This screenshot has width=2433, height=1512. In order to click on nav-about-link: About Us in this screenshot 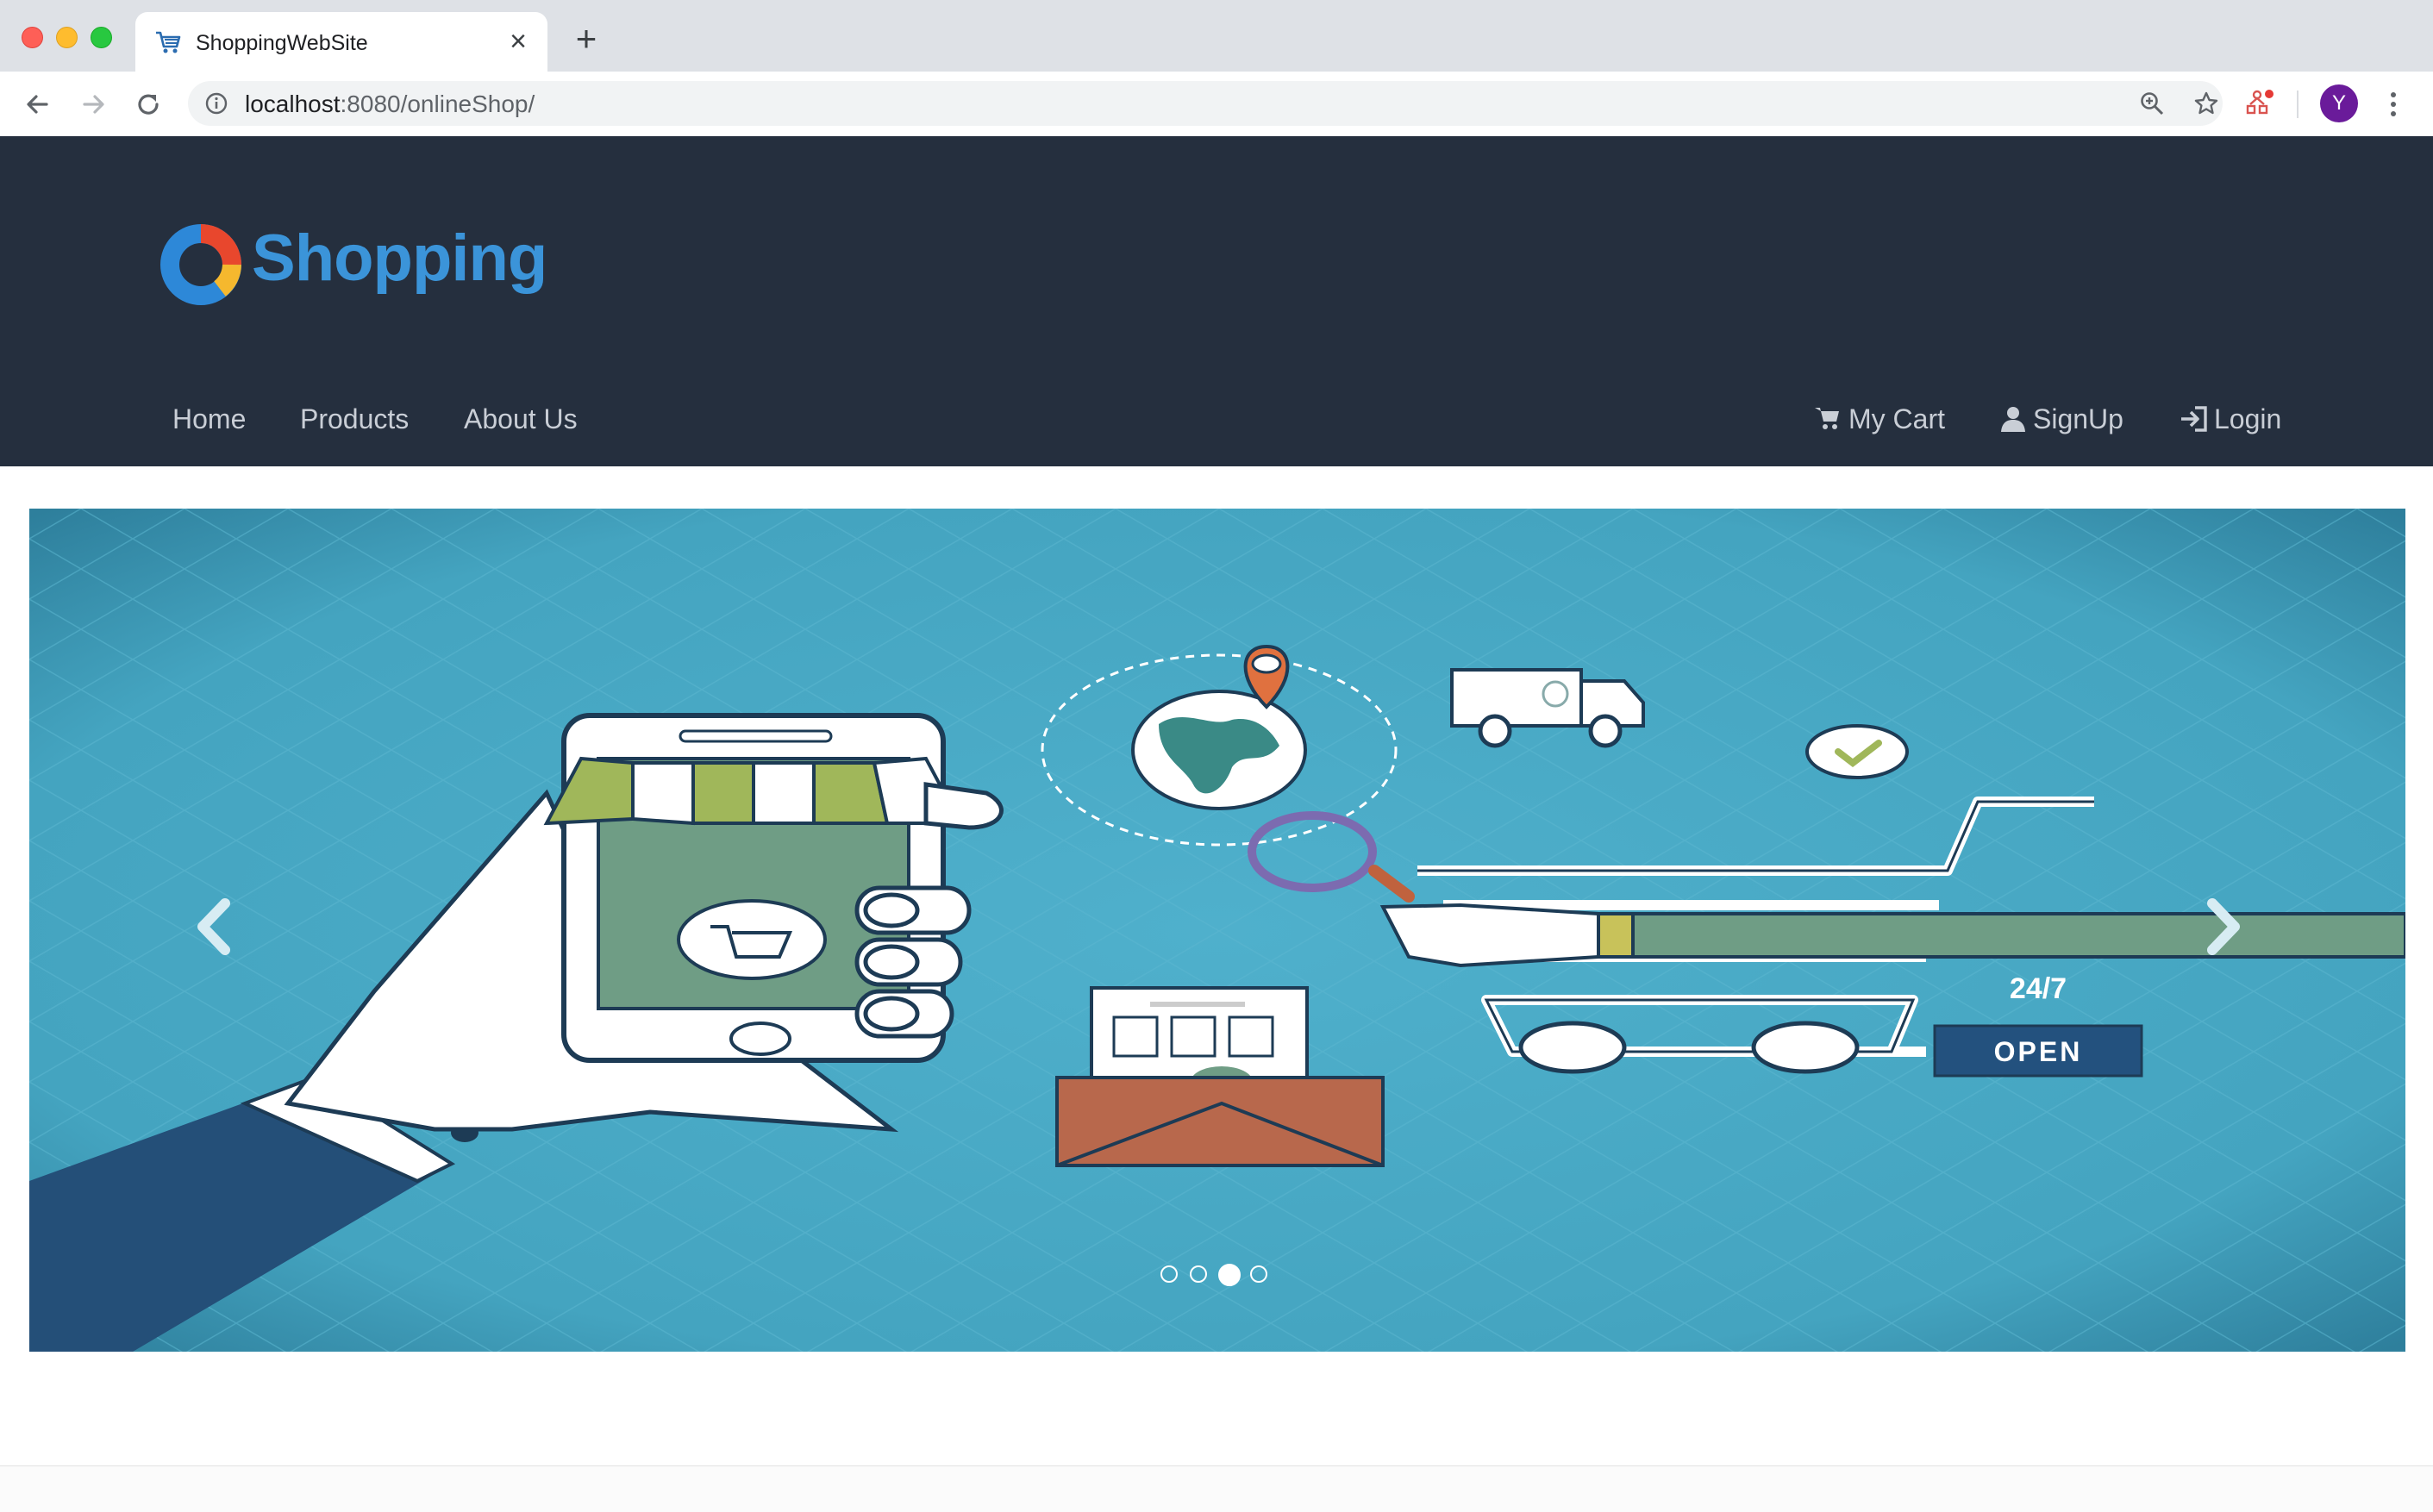, I will do `click(521, 419)`.